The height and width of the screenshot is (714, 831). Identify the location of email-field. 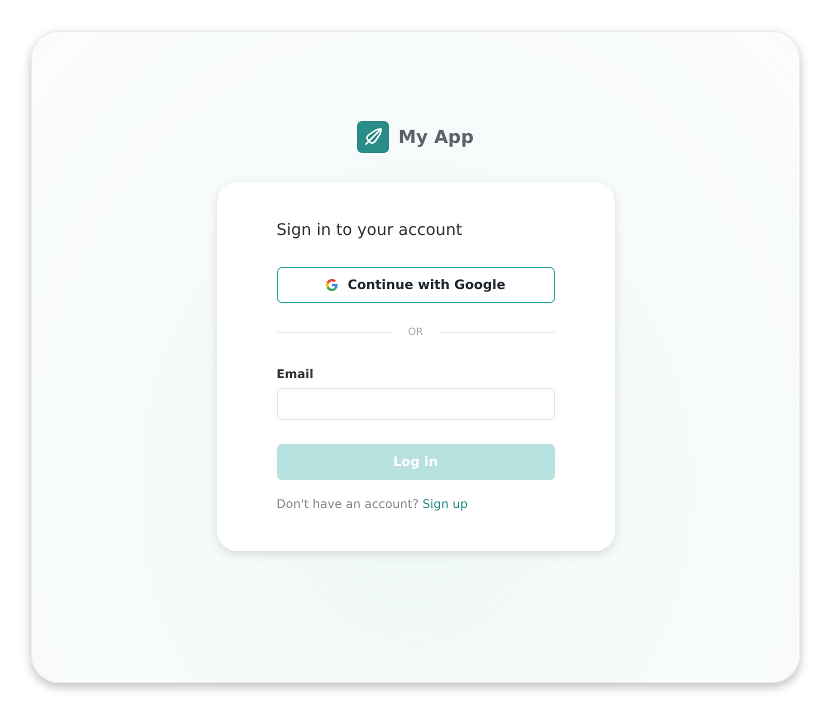
(415, 404).